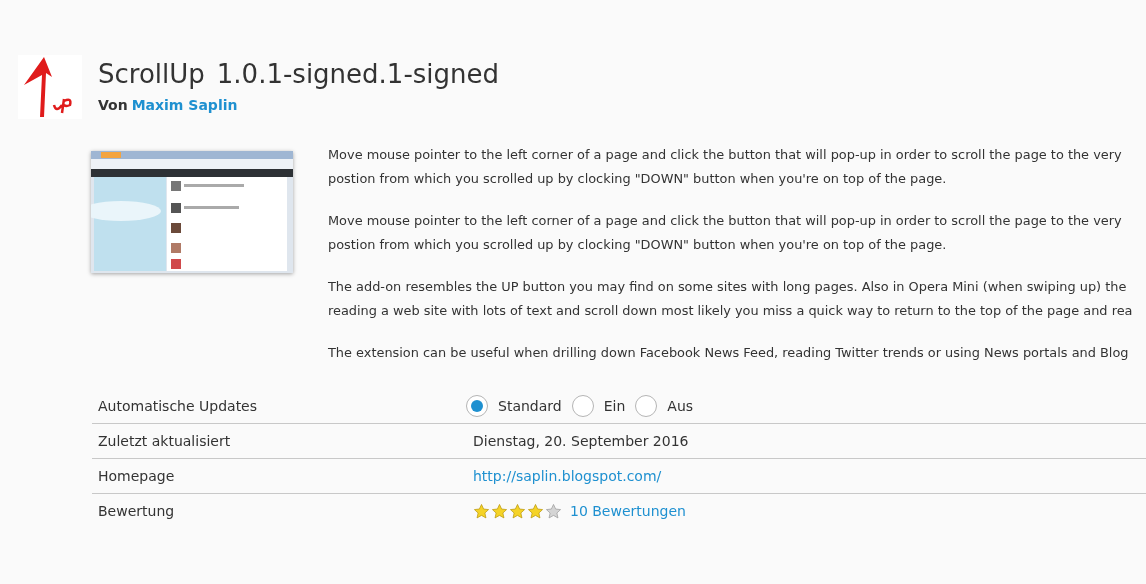 The width and height of the screenshot is (1146, 584). I want to click on detail-value: Dienstag, 20. September 2016, so click(581, 441).